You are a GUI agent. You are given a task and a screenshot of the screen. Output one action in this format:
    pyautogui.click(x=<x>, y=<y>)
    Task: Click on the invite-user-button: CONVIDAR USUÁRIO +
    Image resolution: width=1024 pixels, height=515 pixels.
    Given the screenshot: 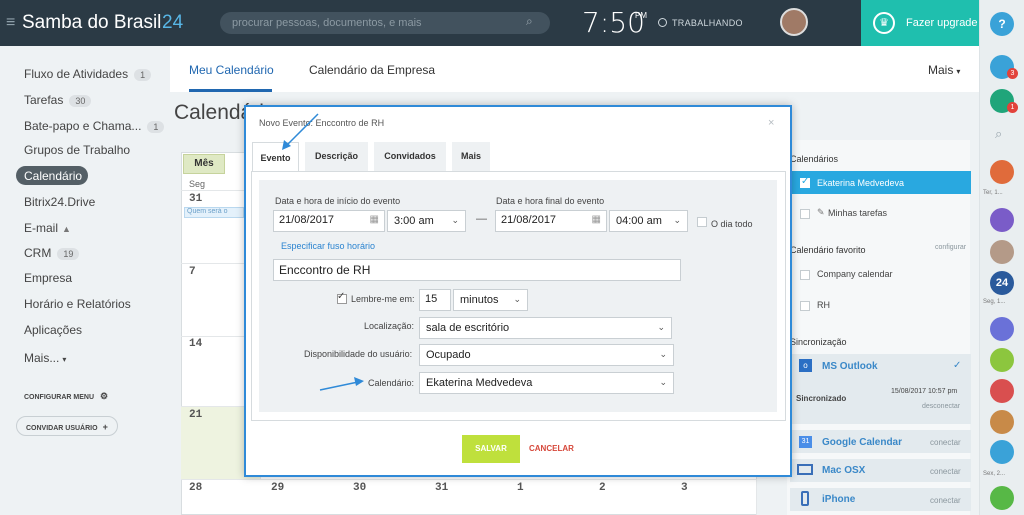 What is the action you would take?
    pyautogui.click(x=67, y=426)
    